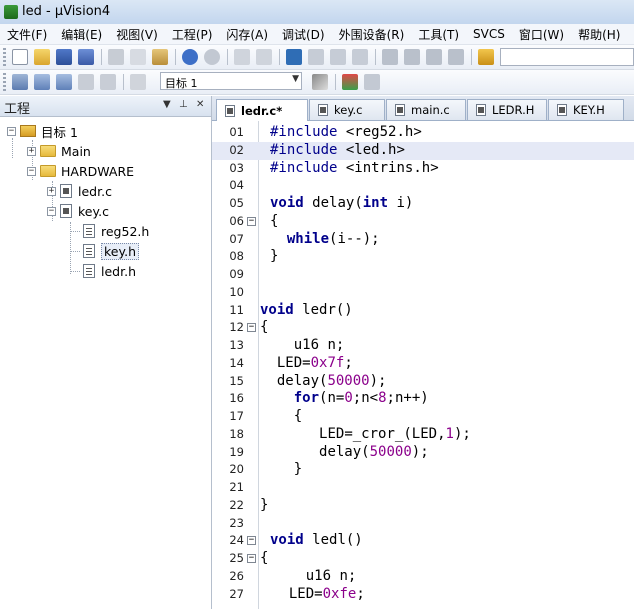 Image resolution: width=634 pixels, height=609 pixels. I want to click on tree-item-target: − 目标 1, so click(42, 131).